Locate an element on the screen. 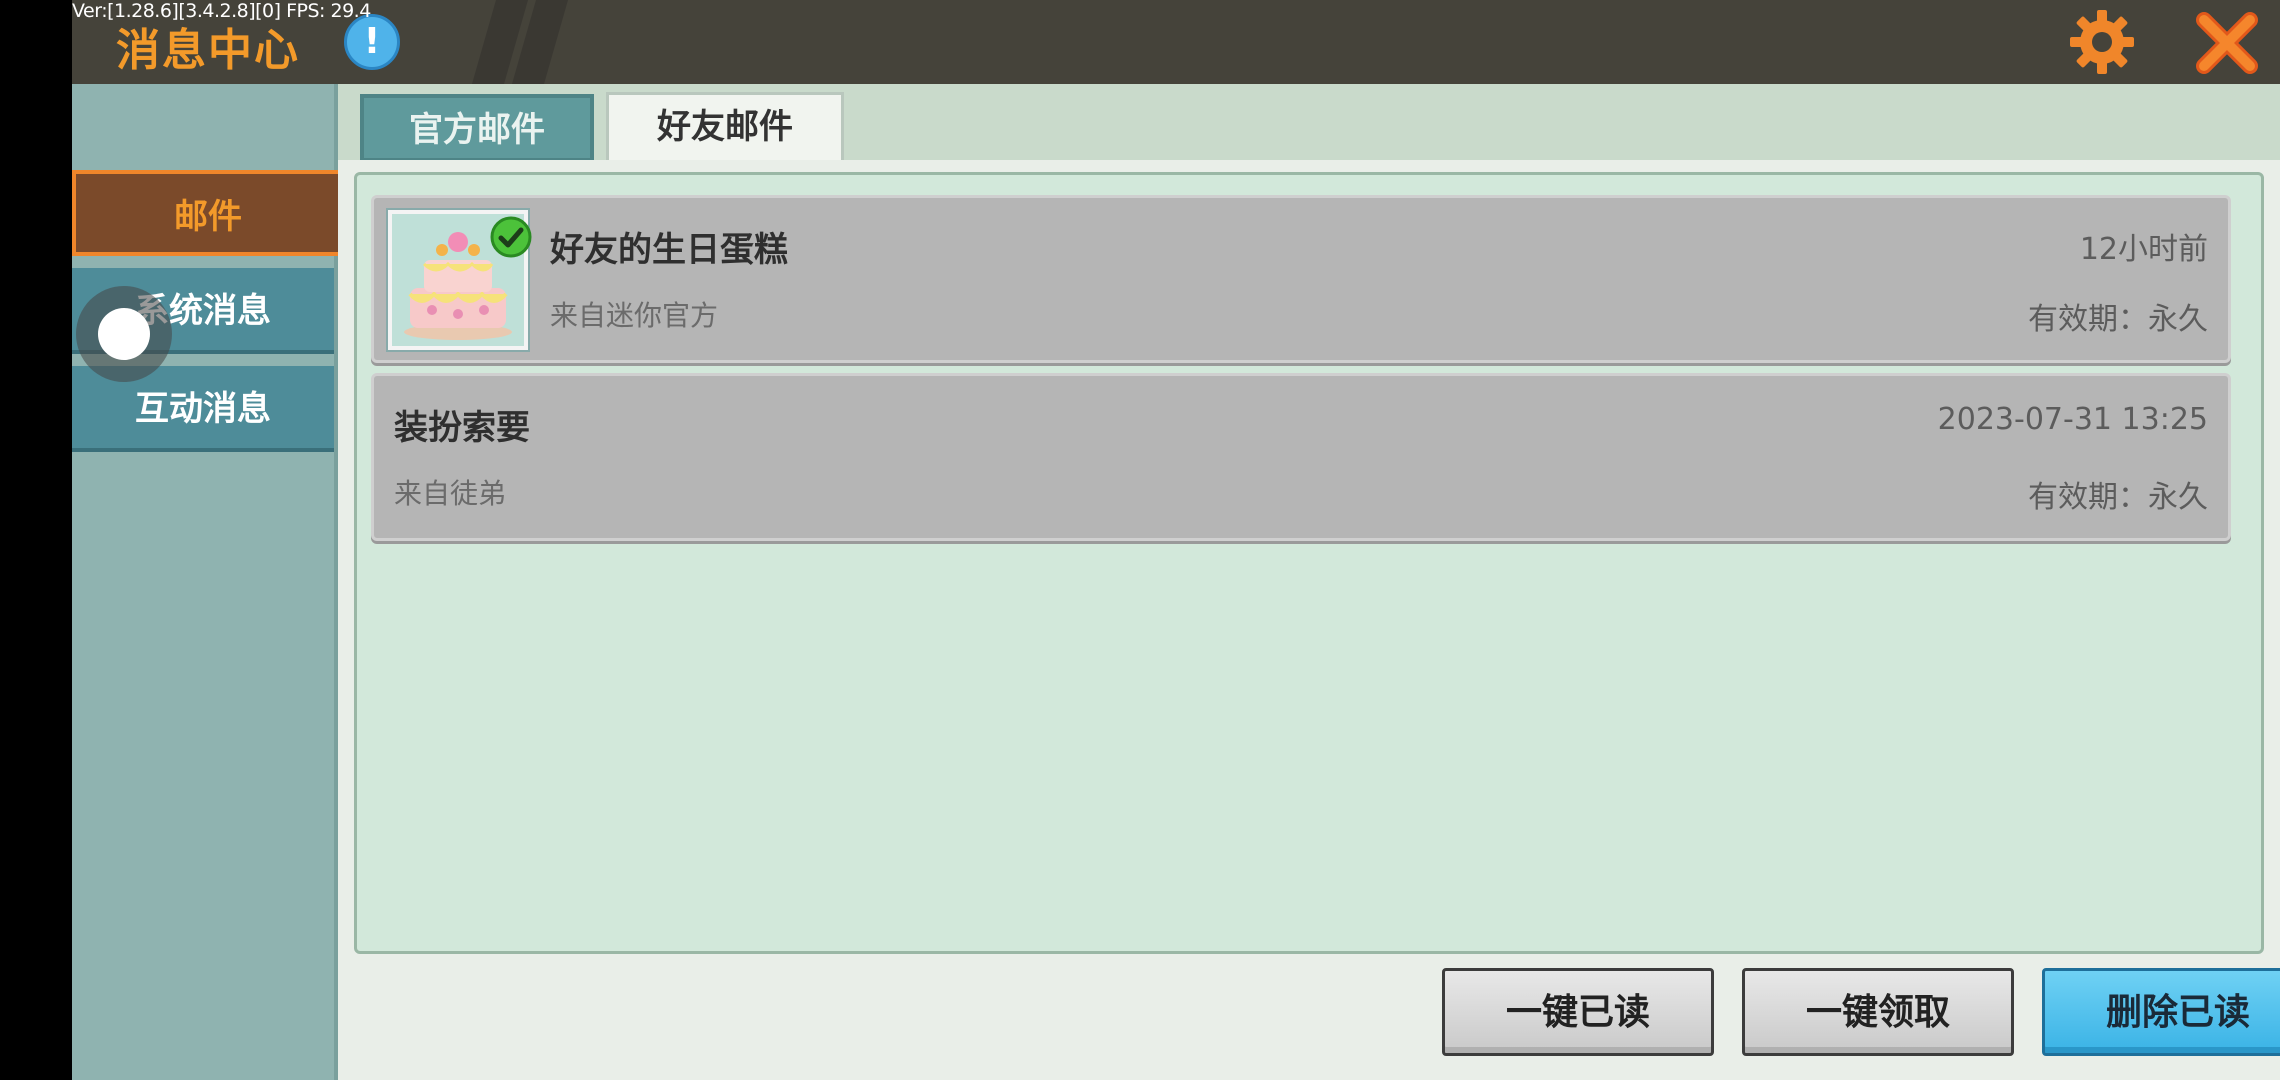 The height and width of the screenshot is (1080, 2280). tab-official-mail: 官方邮件 is located at coordinates (477, 128).